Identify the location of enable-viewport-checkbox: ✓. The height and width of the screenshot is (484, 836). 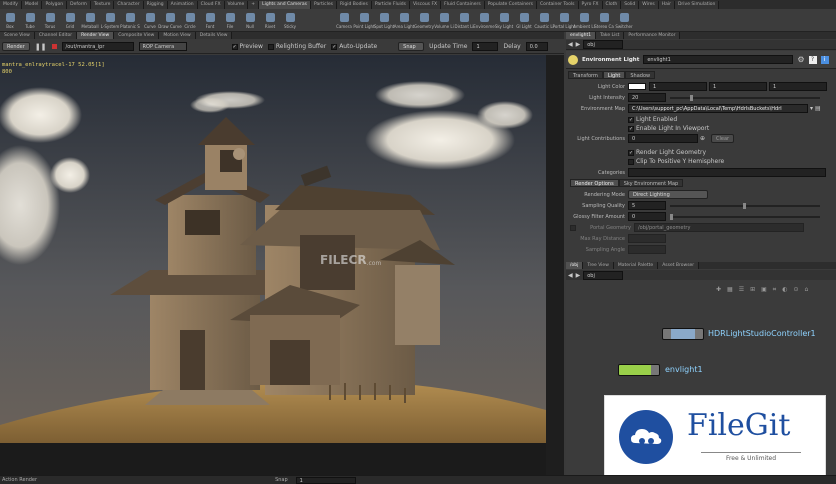
(631, 128).